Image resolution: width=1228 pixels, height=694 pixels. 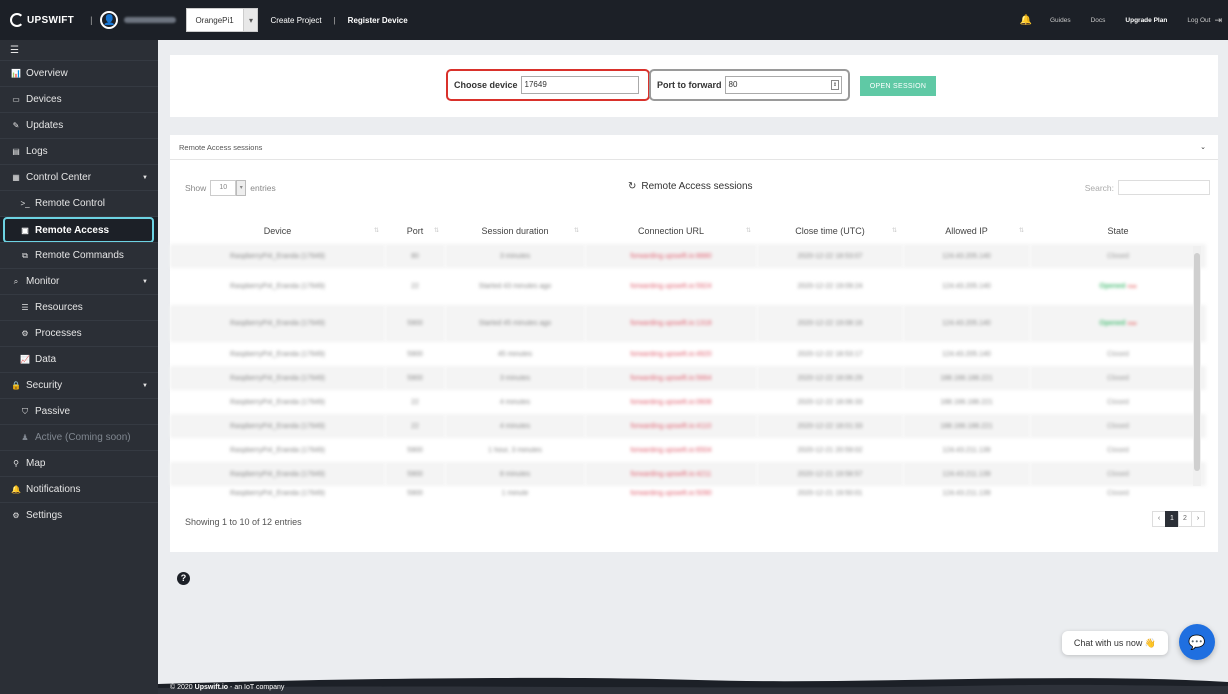 I want to click on sidebar-item-monitor: ⌕ Monitor ▼, so click(x=79, y=281).